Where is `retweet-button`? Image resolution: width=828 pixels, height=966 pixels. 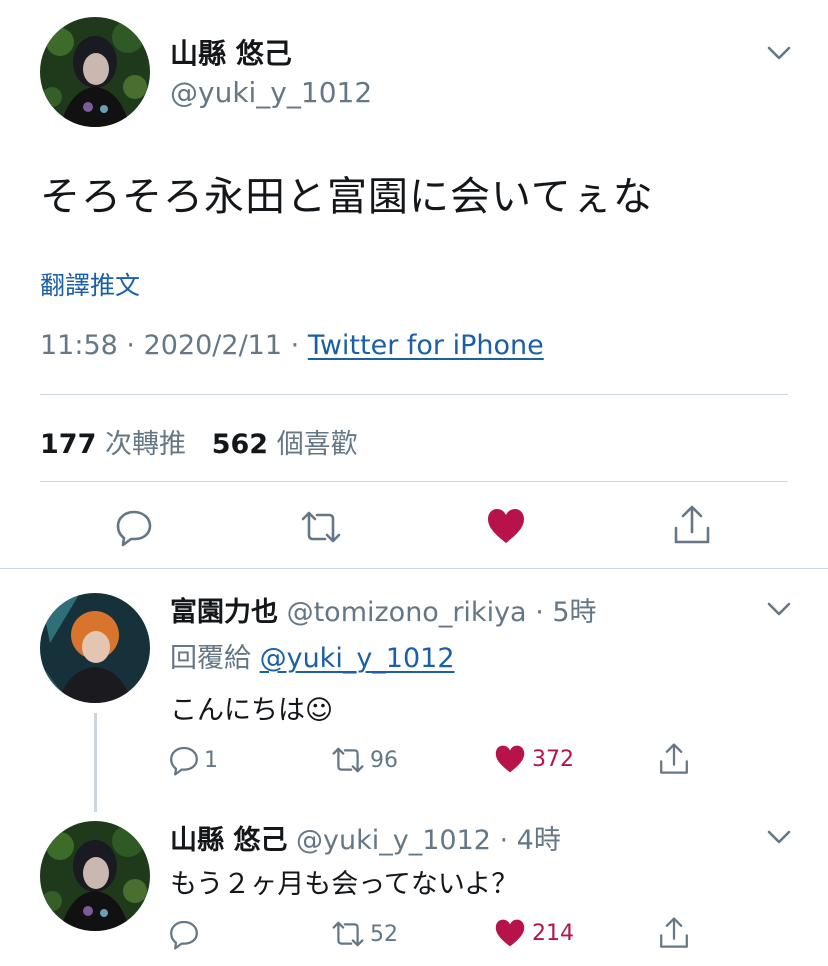
retweet-button is located at coordinates (321, 527).